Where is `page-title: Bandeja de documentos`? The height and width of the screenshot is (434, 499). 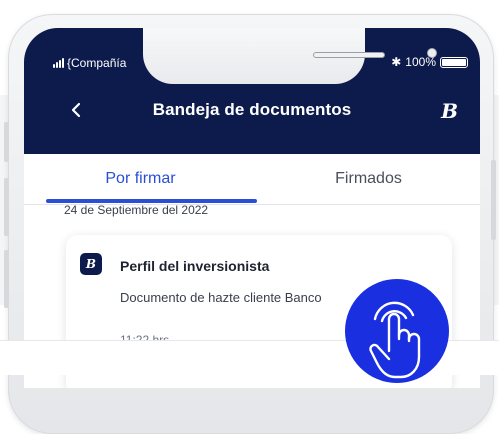 page-title: Bandeja de documentos is located at coordinates (252, 109).